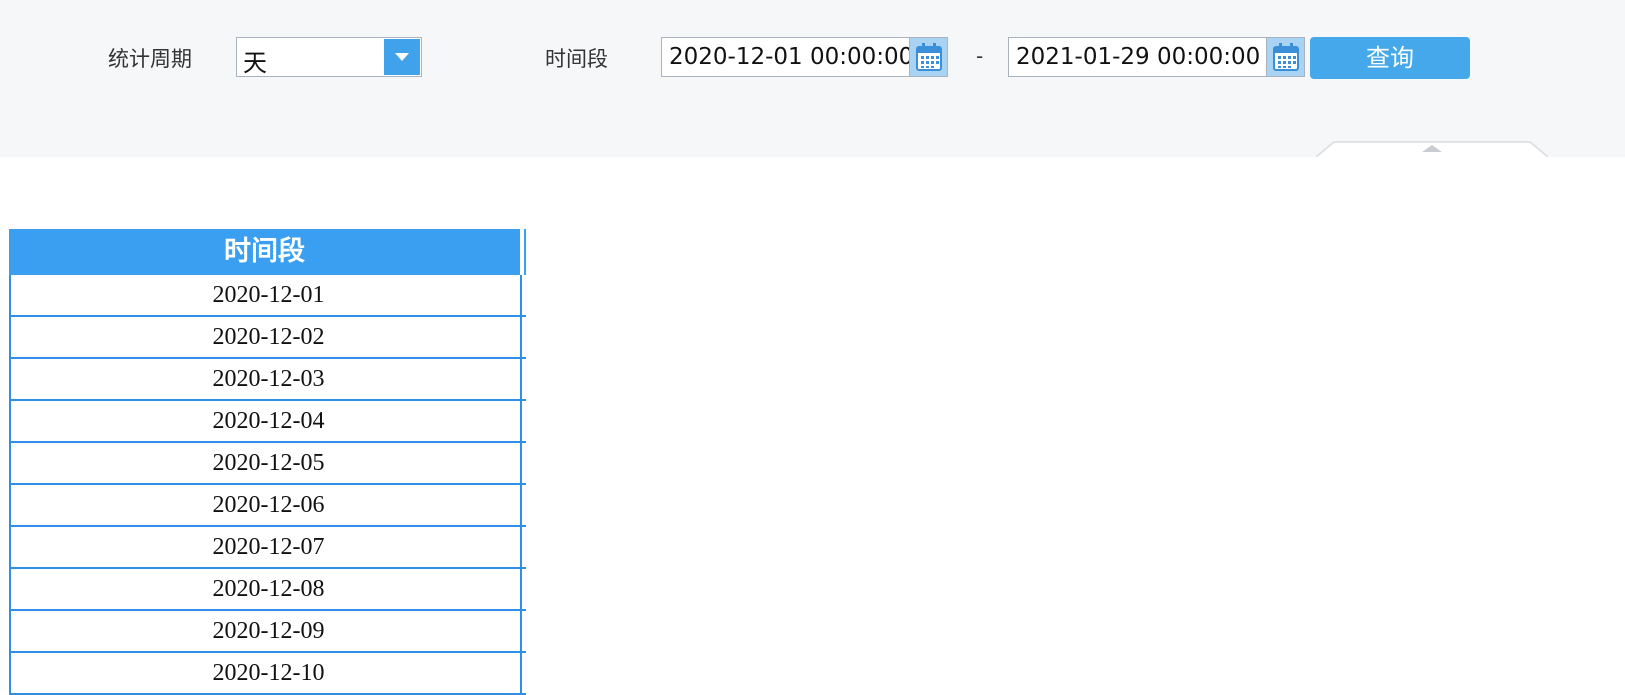 This screenshot has width=1625, height=695. What do you see at coordinates (329, 57) in the screenshot?
I see `period-select: 天` at bounding box center [329, 57].